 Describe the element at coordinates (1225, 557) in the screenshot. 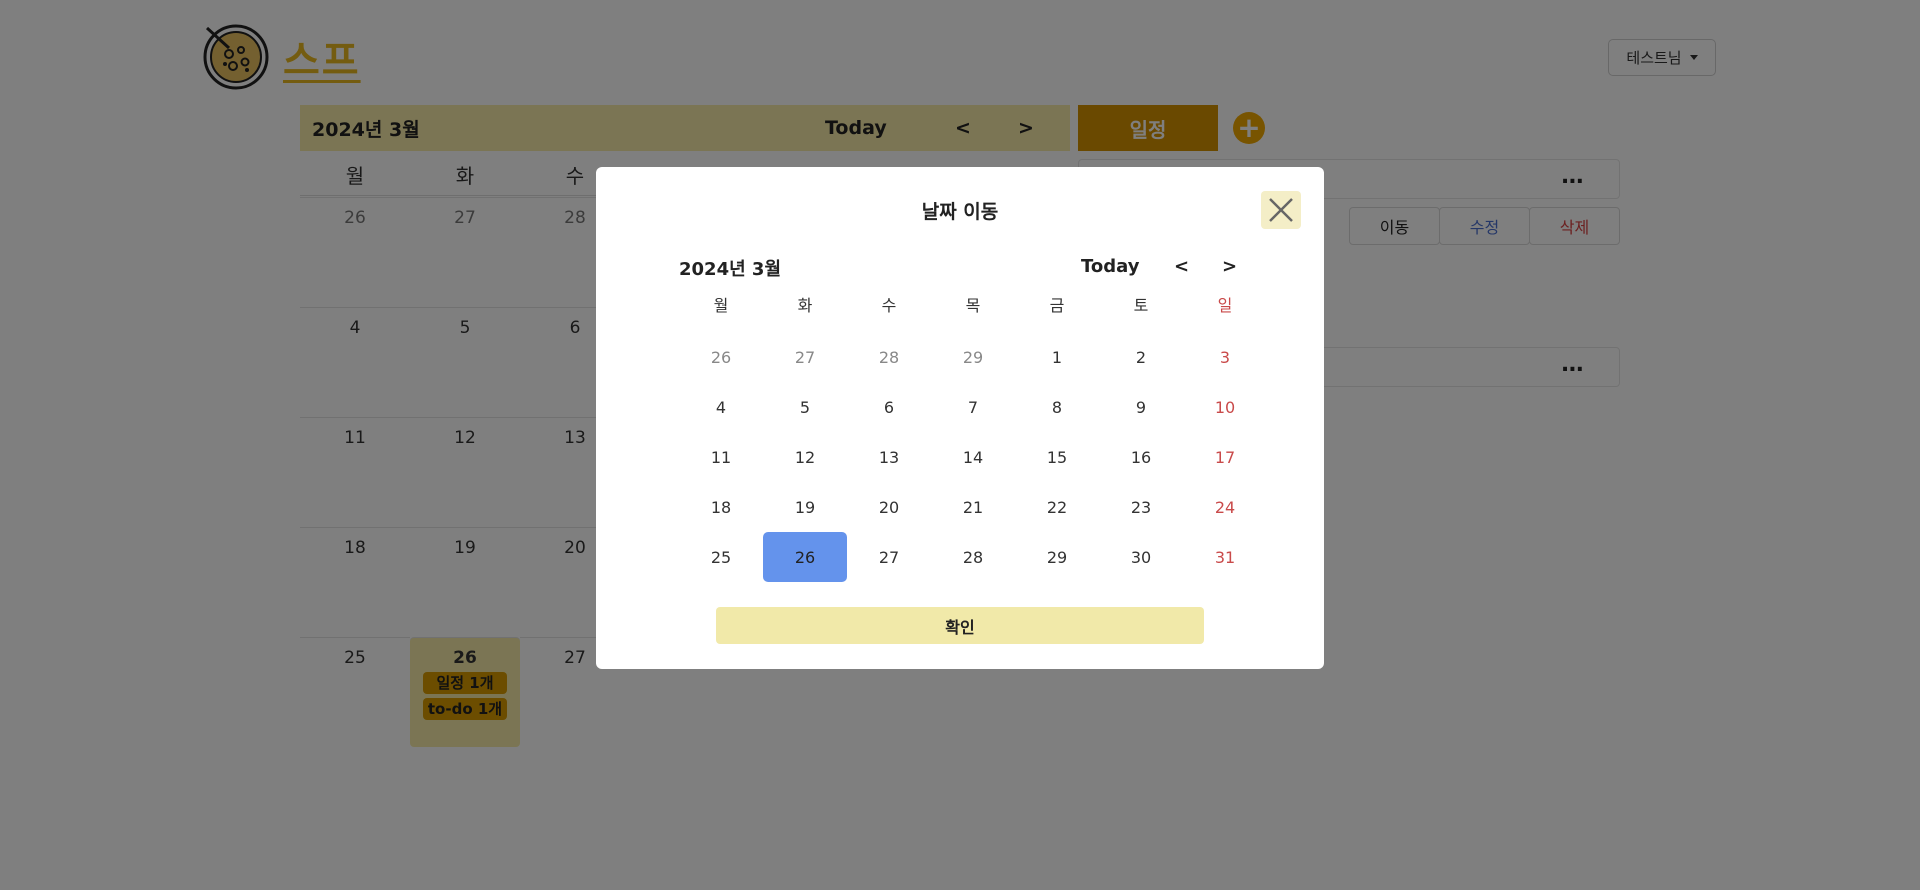

I see `modal-day: 31` at that location.